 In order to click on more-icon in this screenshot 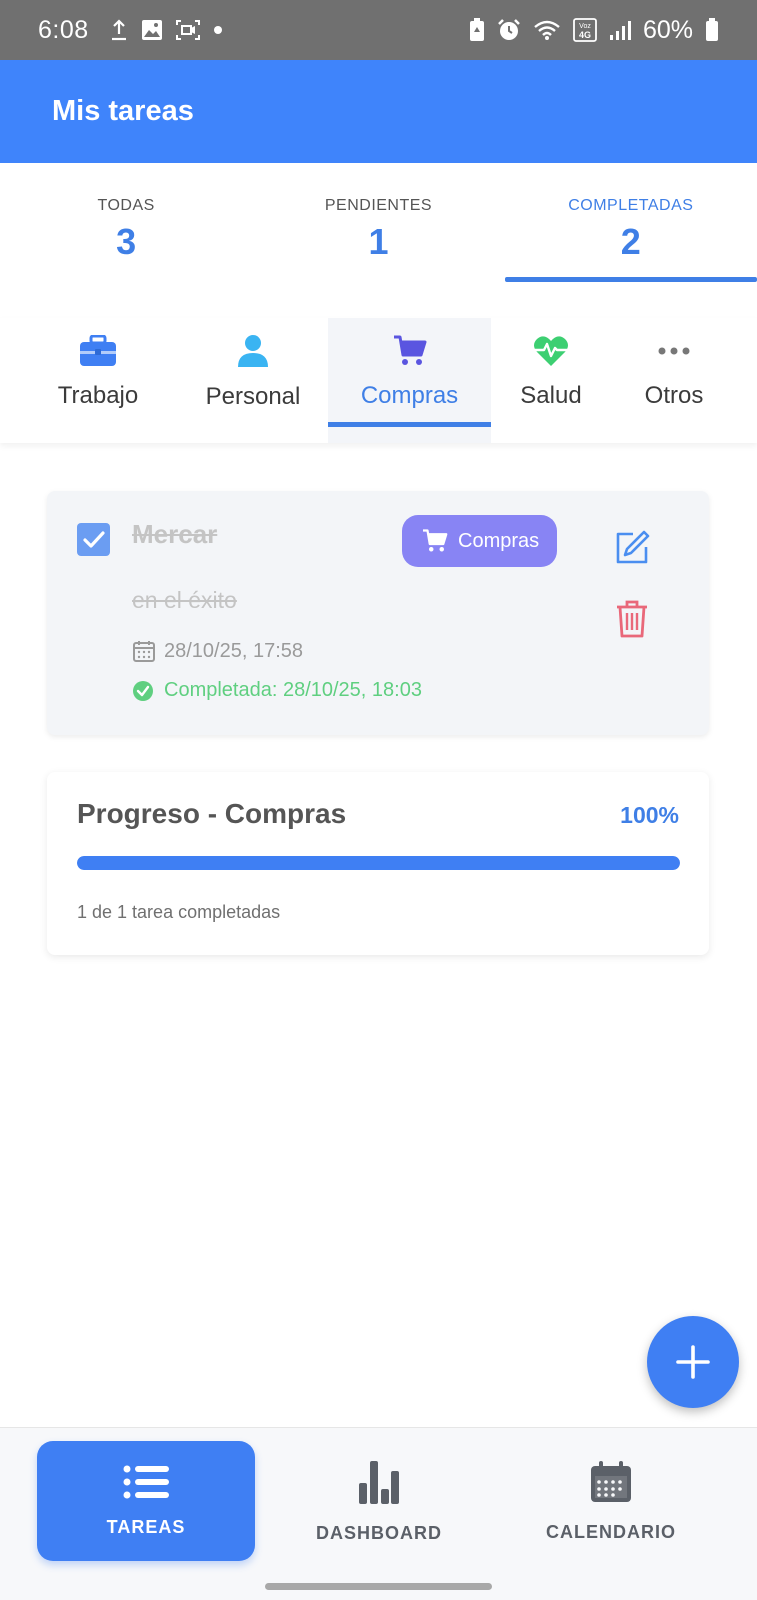, I will do `click(674, 353)`.